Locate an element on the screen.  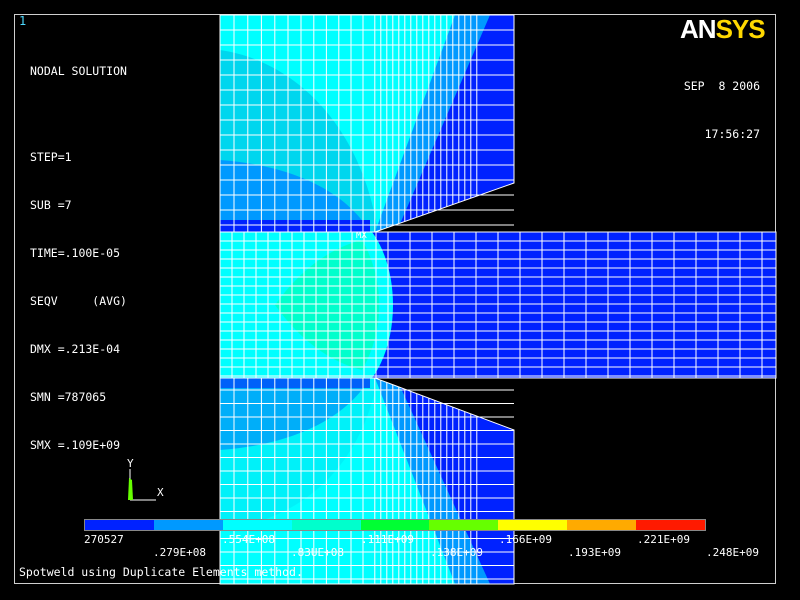
info-substep: SUB =7 is located at coordinates (51, 205).